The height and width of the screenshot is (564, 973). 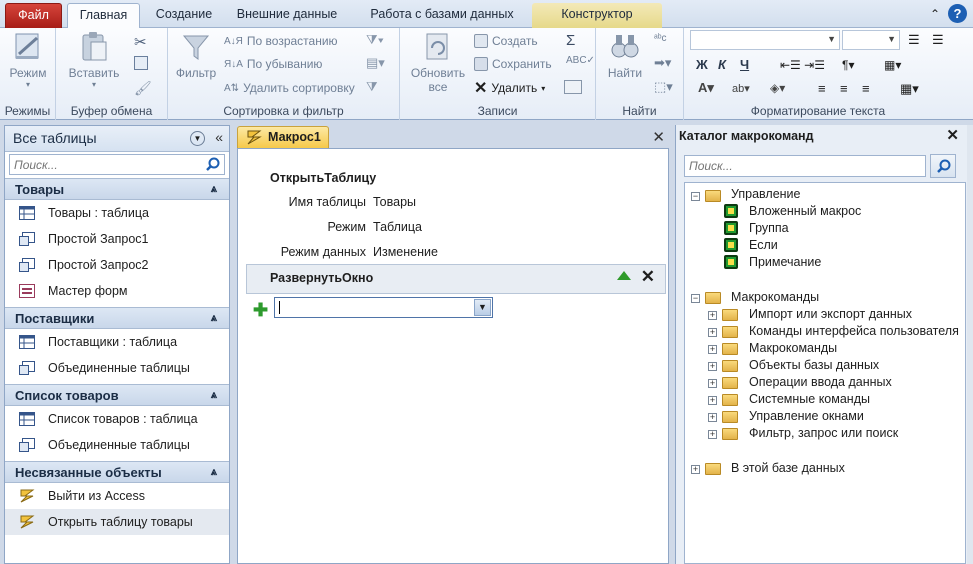 I want to click on format-painter-icon: 🖌, so click(x=143, y=88).